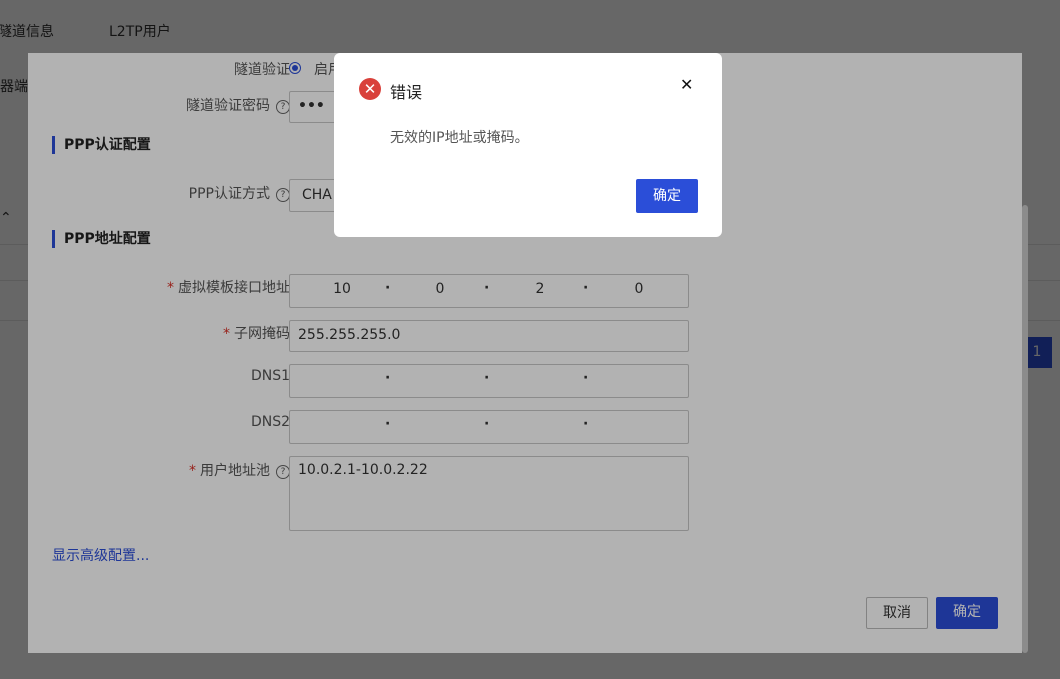 The height and width of the screenshot is (679, 1060). Describe the element at coordinates (370, 89) in the screenshot. I see `error-icon: ✕` at that location.